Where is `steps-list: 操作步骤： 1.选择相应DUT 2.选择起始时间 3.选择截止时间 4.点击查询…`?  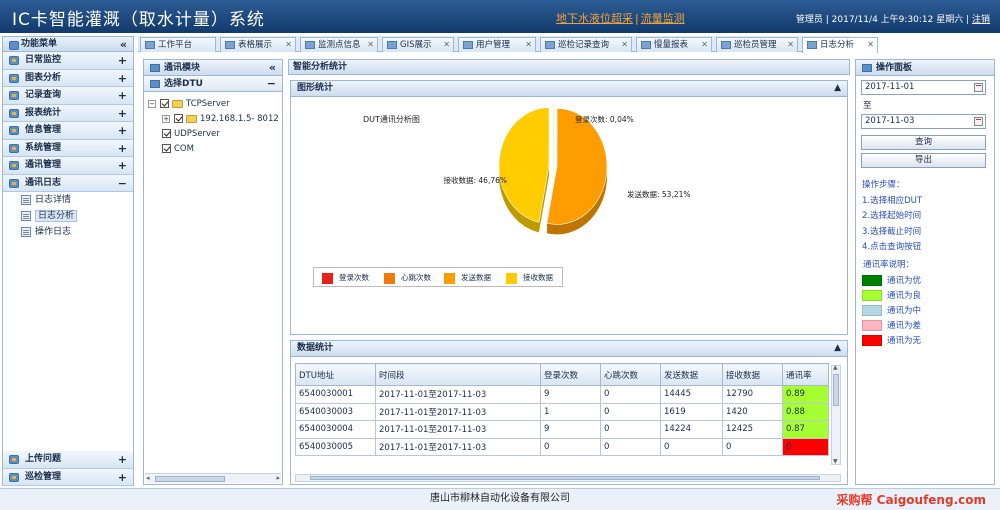 steps-list: 操作步骤： 1.选择相应DUT 2.选择起始时间 3.选择截止时间 4.点击查询… is located at coordinates (892, 217).